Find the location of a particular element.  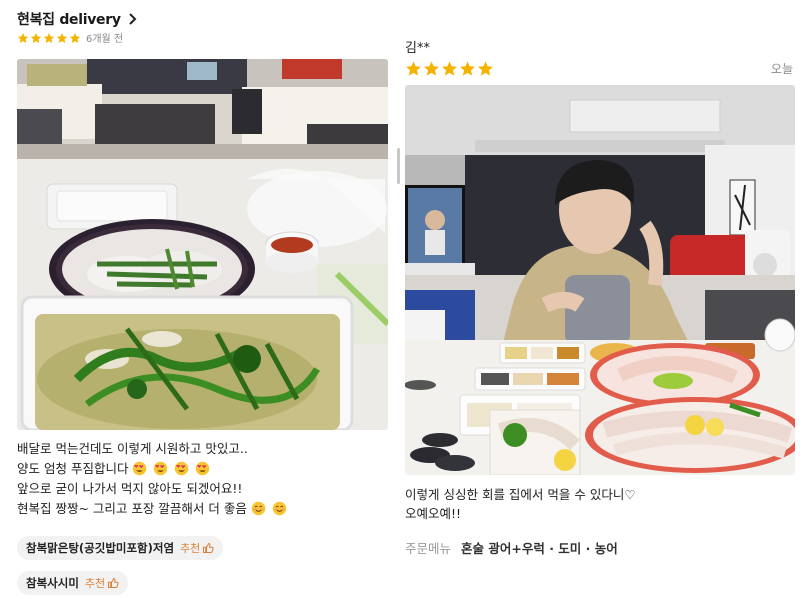

review-line: 오예오예!! is located at coordinates (433, 513).